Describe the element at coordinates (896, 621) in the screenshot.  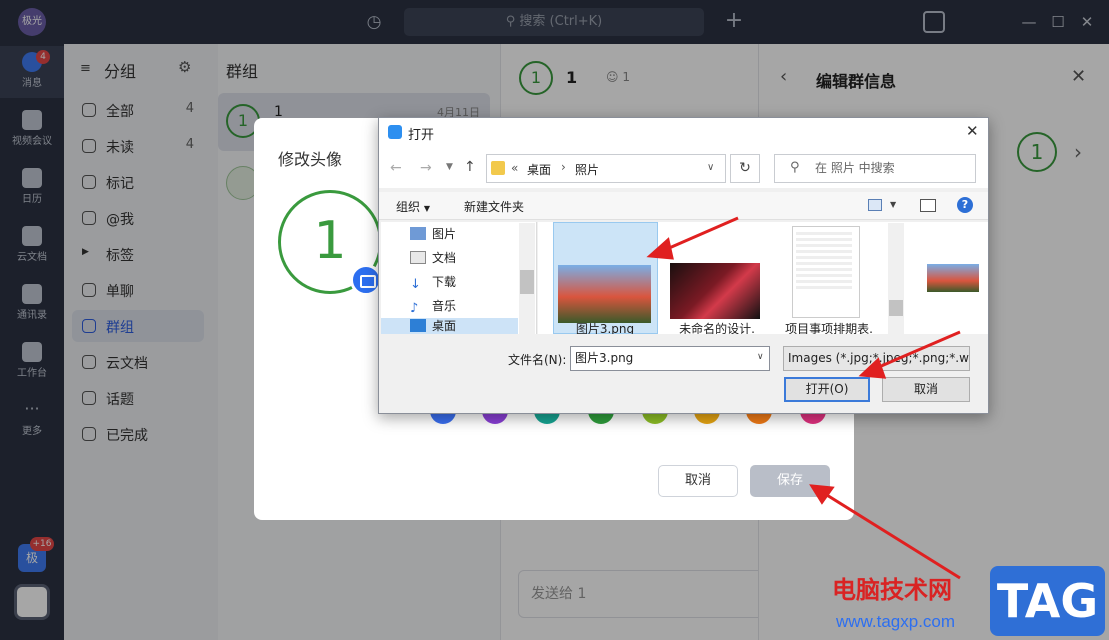
I see `watermark-url: www.tagxp.com` at that location.